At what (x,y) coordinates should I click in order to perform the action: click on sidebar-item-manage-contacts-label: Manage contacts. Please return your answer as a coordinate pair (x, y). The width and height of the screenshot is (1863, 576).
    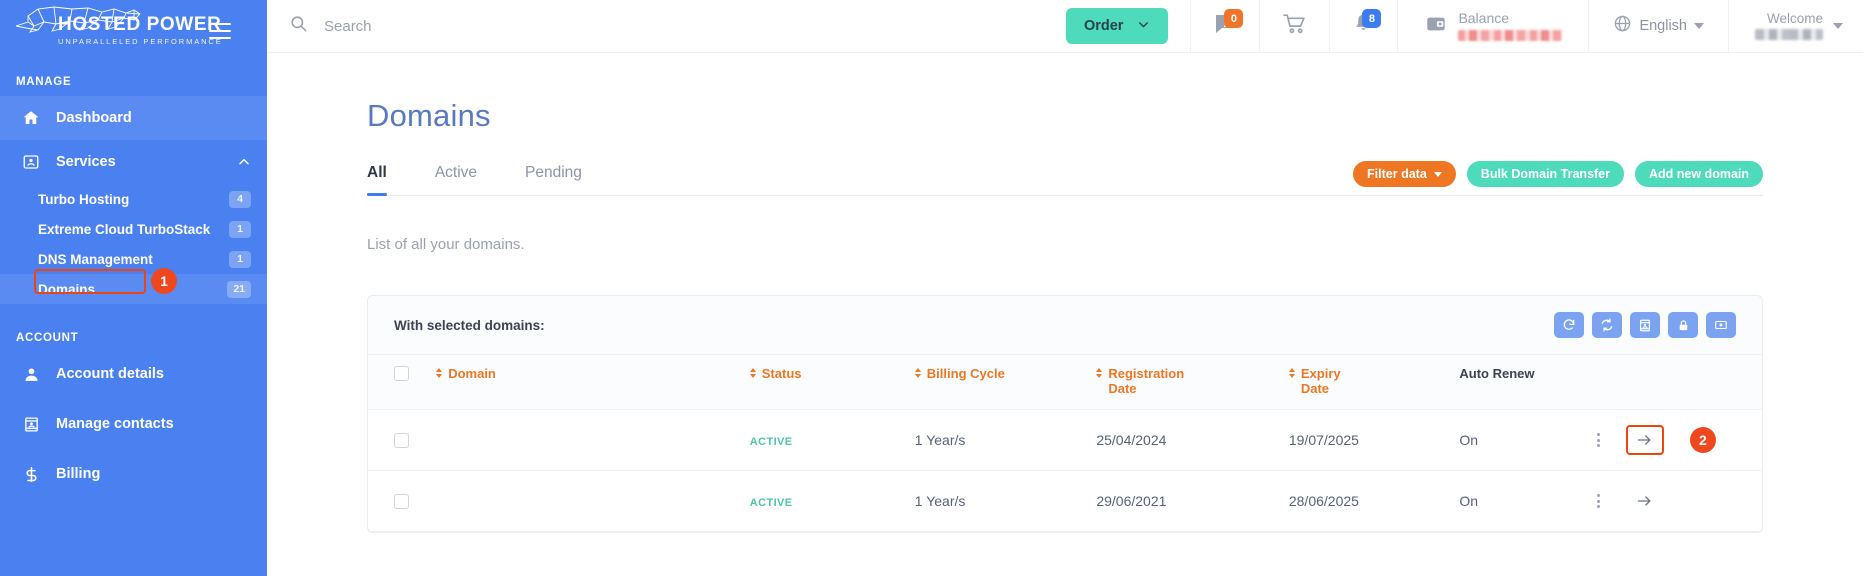
    Looking at the image, I should click on (115, 424).